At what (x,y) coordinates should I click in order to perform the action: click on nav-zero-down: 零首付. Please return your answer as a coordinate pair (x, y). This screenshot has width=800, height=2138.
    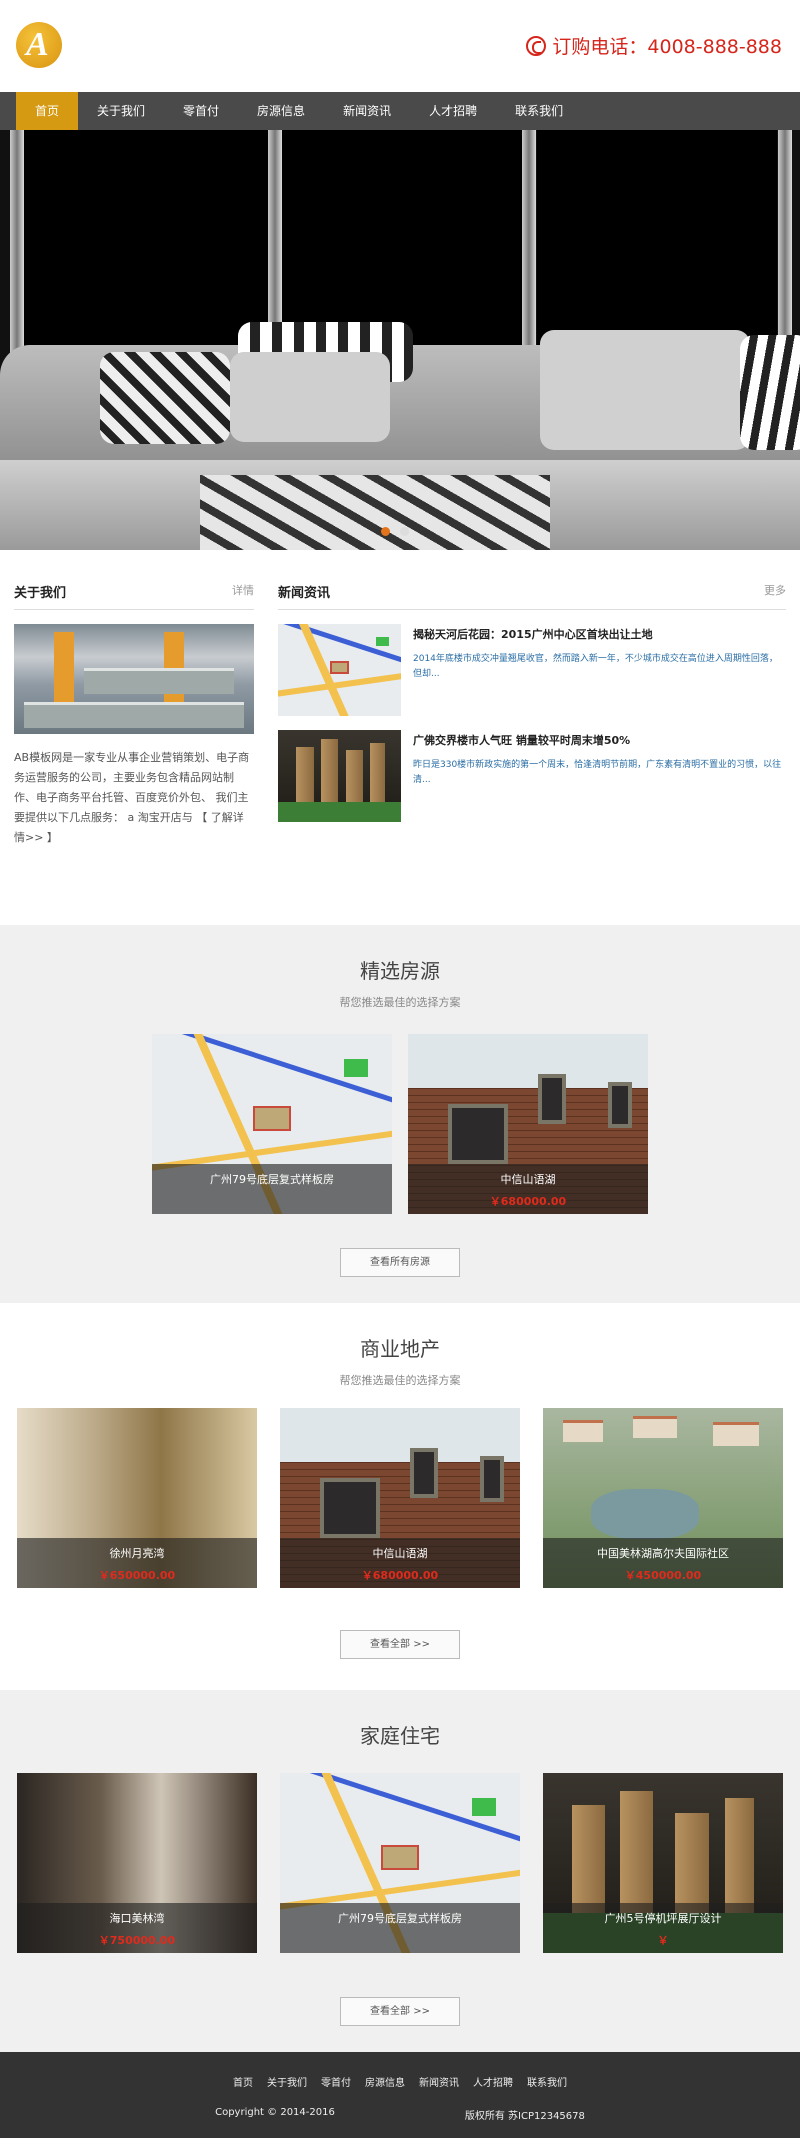
    Looking at the image, I should click on (201, 111).